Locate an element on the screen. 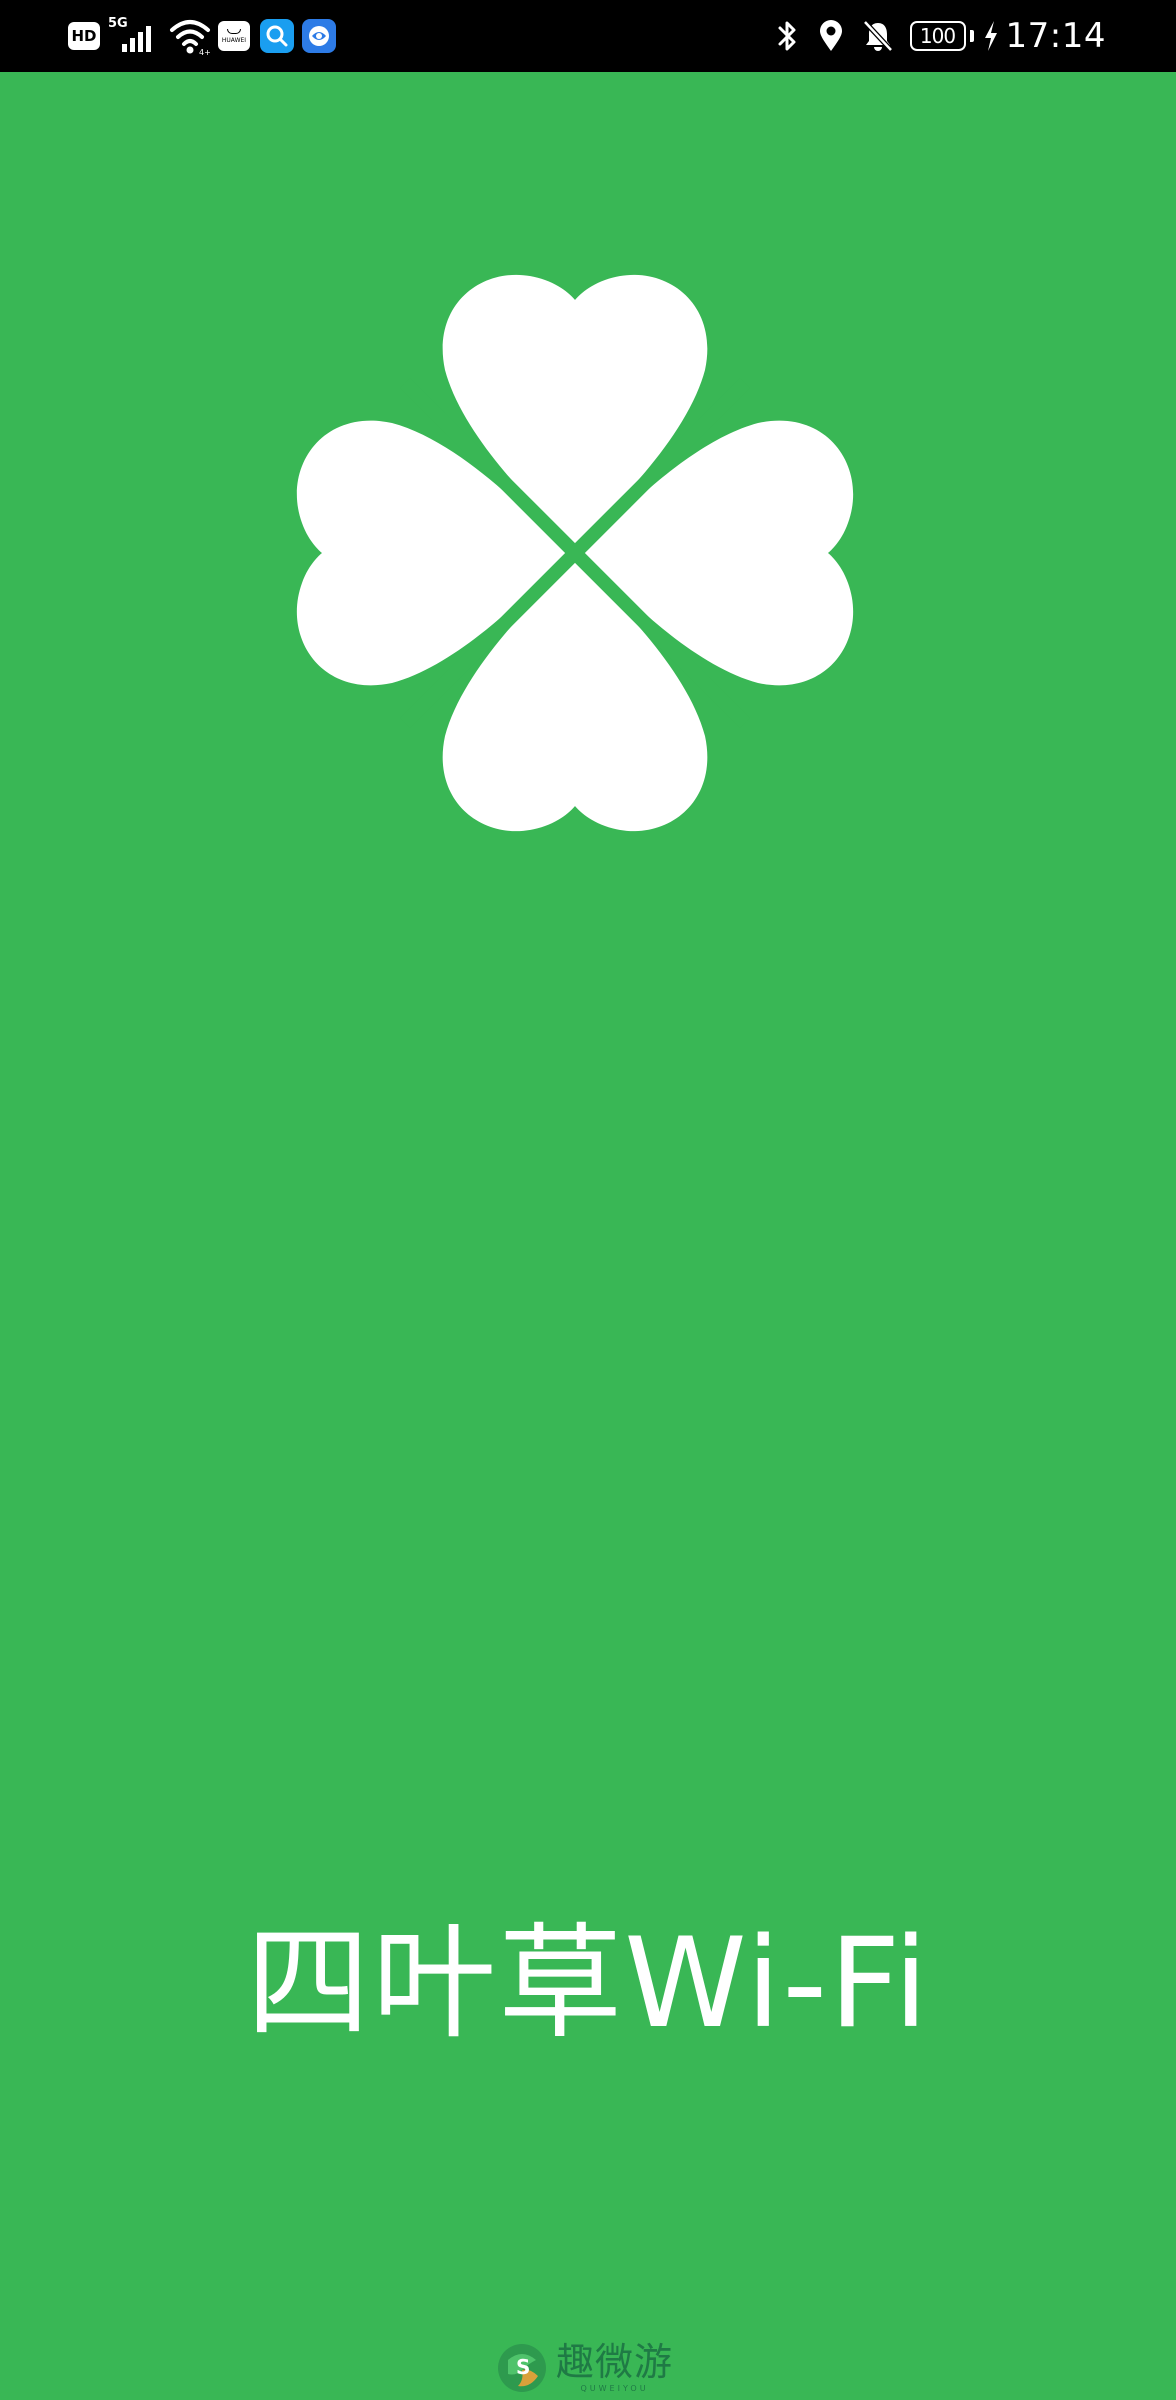  status-bar: HD 5G 4+ HUAWEI 100 17:14 is located at coordinates (588, 36).